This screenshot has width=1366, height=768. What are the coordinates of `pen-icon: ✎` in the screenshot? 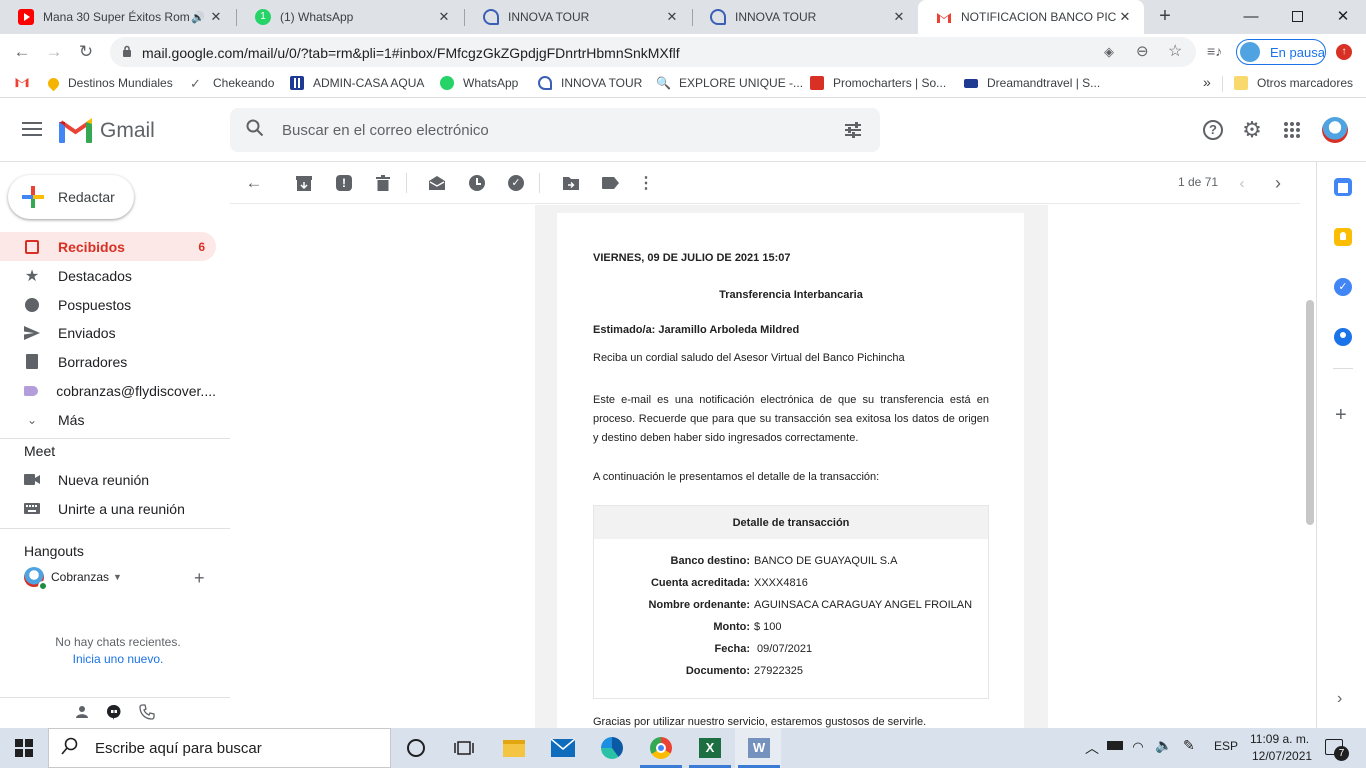 It's located at (1189, 745).